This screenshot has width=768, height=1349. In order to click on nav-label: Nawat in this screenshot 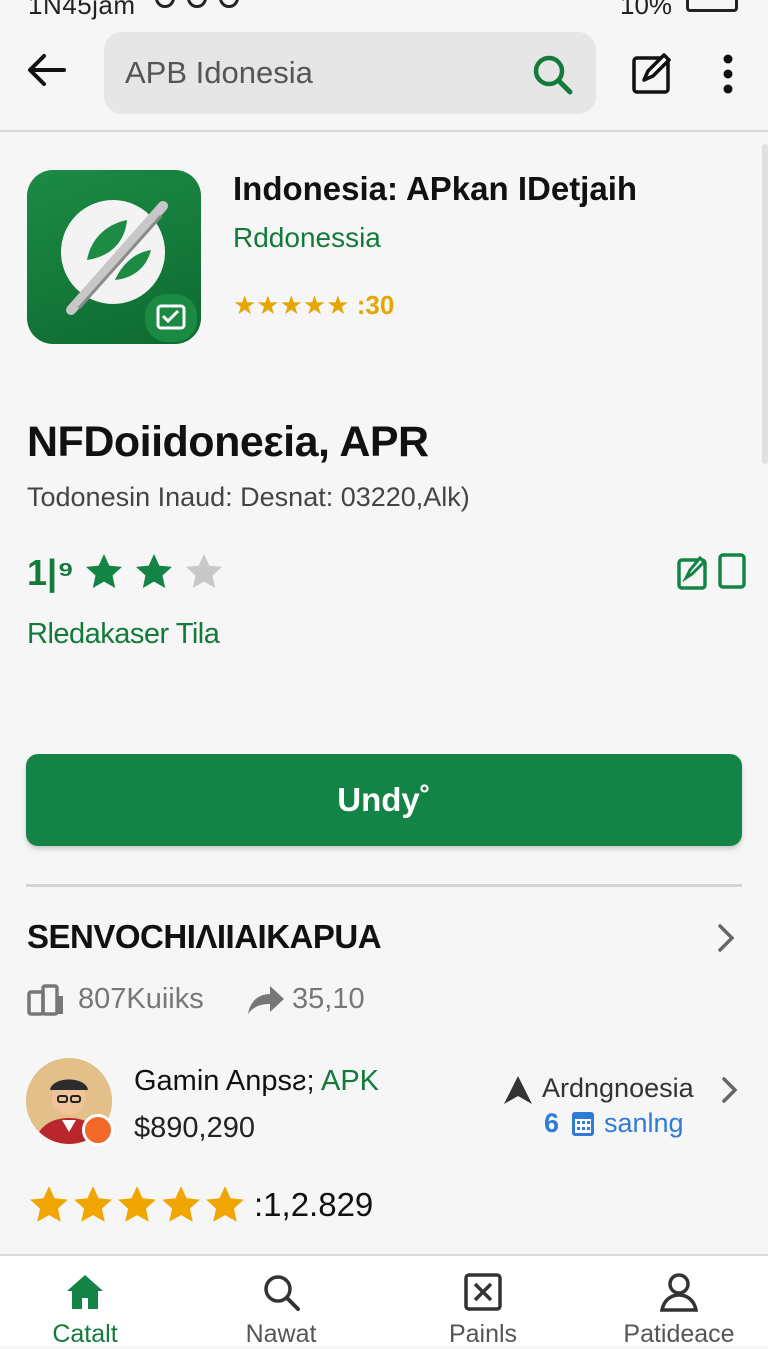, I will do `click(281, 1334)`.